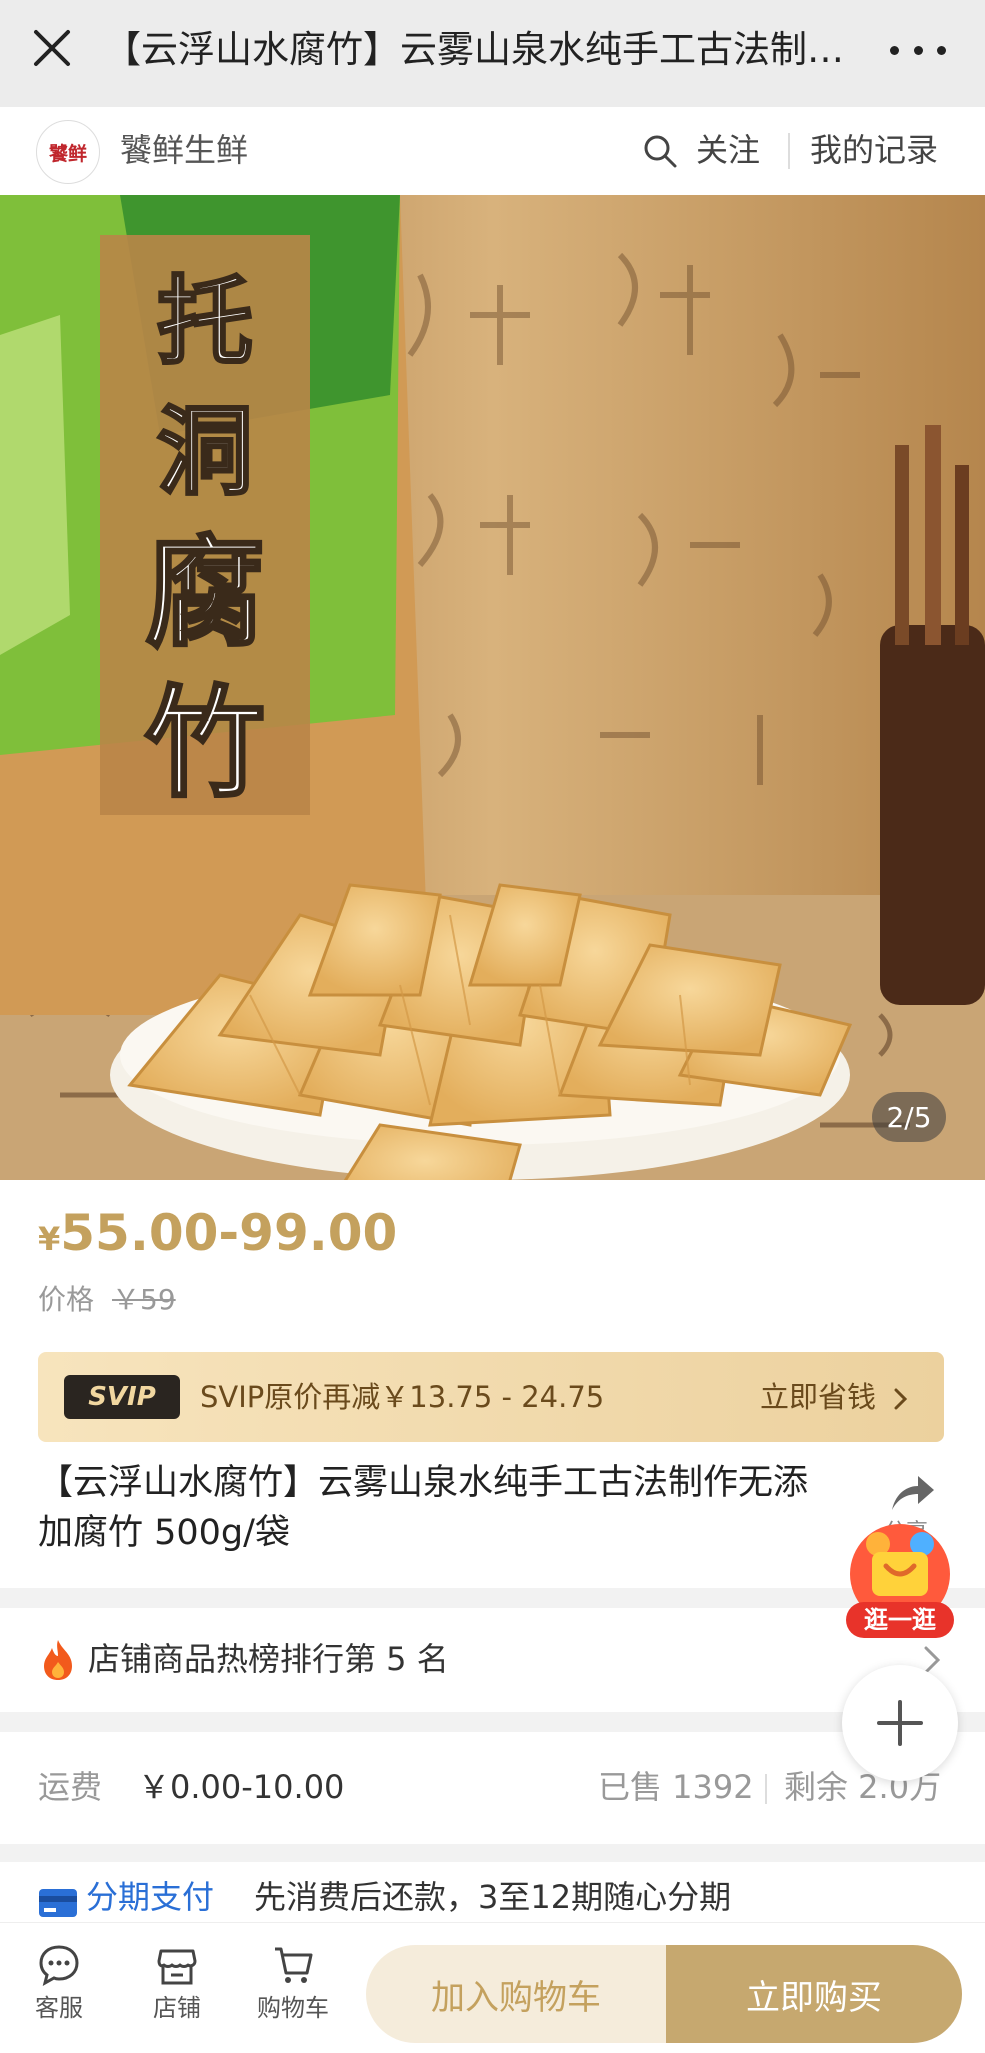 The width and height of the screenshot is (985, 2053). What do you see at coordinates (901, 1399) in the screenshot?
I see `chevron-right-icon` at bounding box center [901, 1399].